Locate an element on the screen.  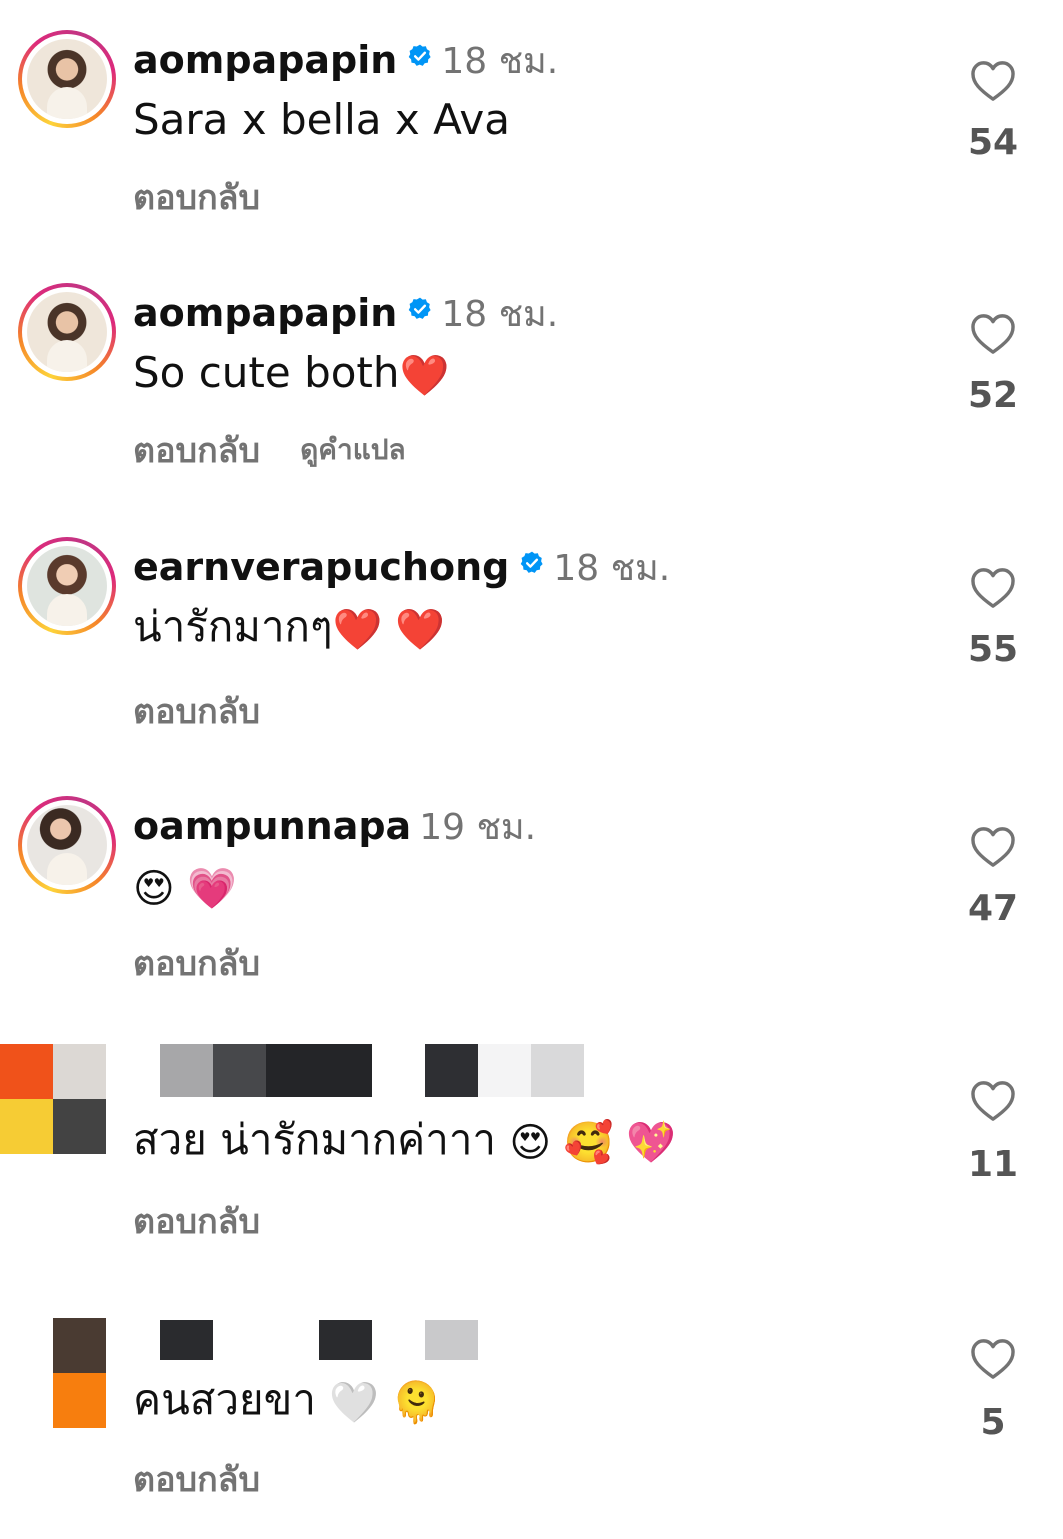
username-link: oampunnapa is located at coordinates (272, 826).